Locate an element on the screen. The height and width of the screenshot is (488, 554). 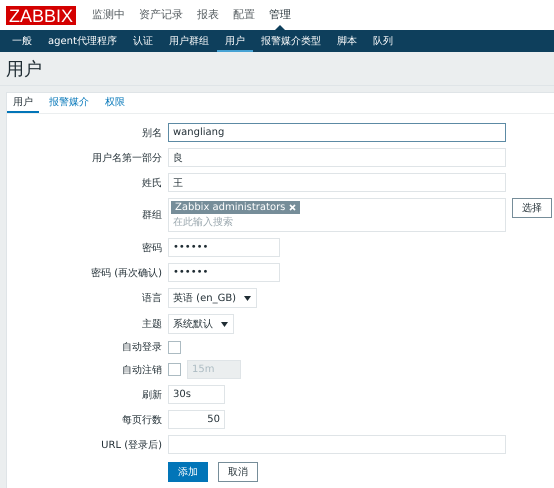
submenu-item: agent代理程序 is located at coordinates (82, 41).